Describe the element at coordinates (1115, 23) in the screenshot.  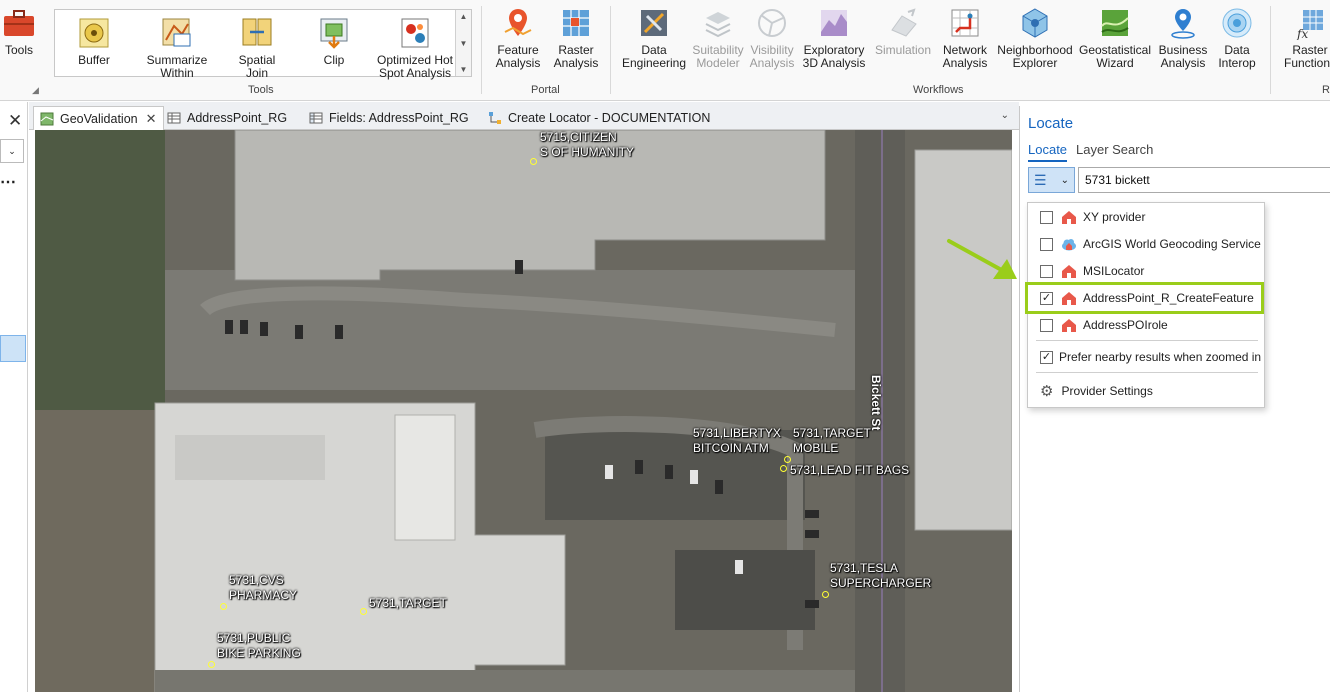
I see `geostatistical-wizard-icon` at that location.